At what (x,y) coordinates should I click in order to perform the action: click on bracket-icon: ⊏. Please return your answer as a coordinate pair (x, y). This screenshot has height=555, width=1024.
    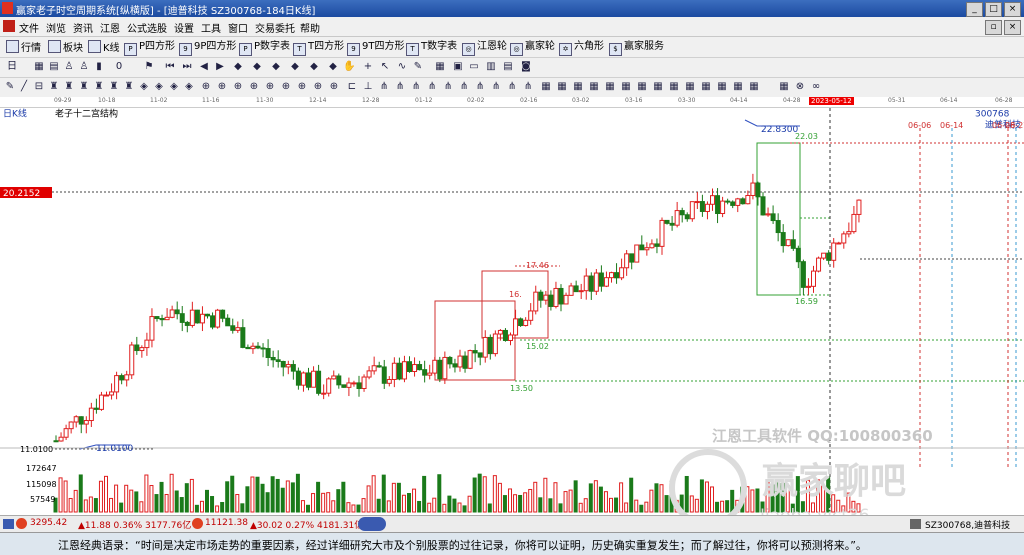
    Looking at the image, I should click on (352, 87).